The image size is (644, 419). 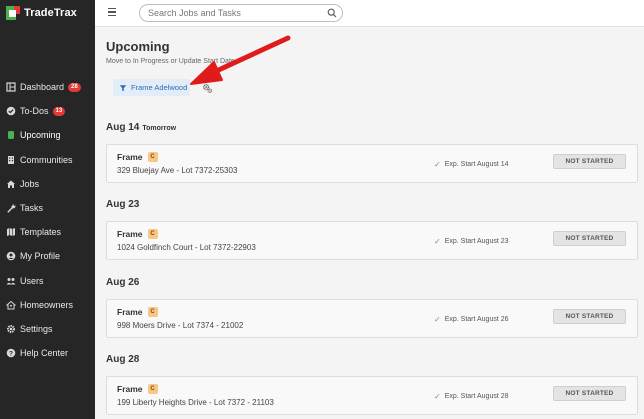 What do you see at coordinates (42, 87) in the screenshot?
I see `sidebar-item-label: Dashboard` at bounding box center [42, 87].